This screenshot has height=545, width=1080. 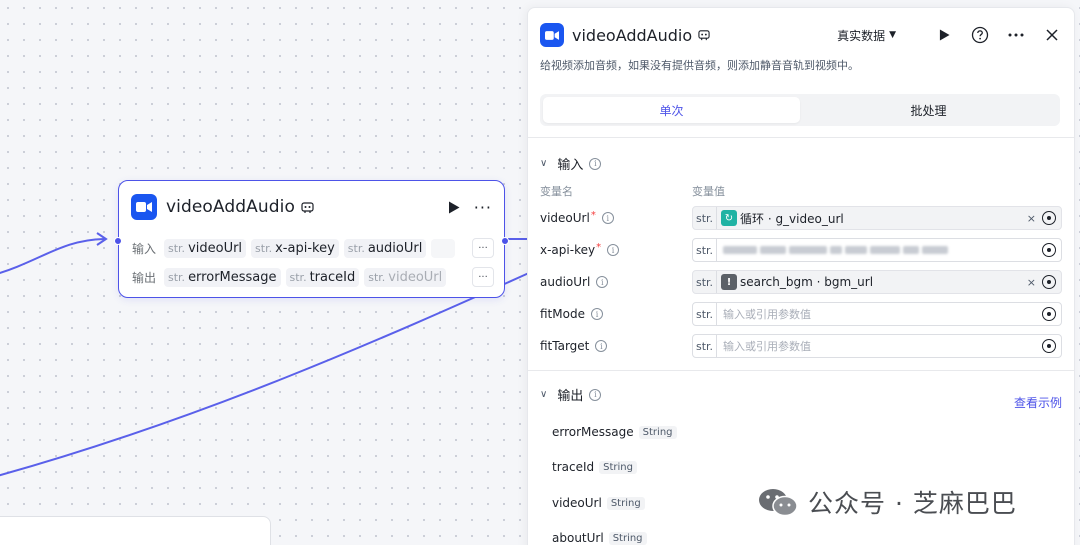 I want to click on output-item: aboutUrl String, so click(x=599, y=538).